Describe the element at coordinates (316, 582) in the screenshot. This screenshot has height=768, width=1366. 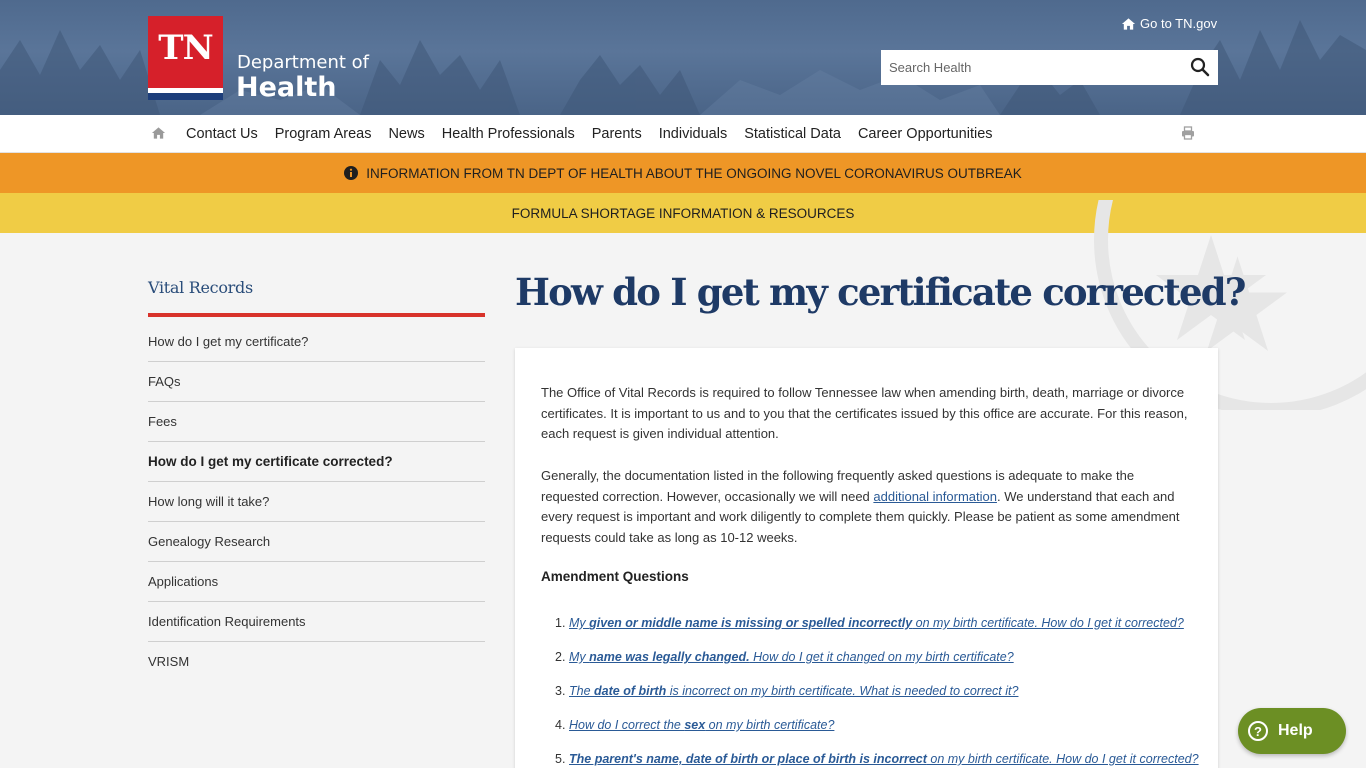
I see `sidebar-item-applications: Applications` at that location.